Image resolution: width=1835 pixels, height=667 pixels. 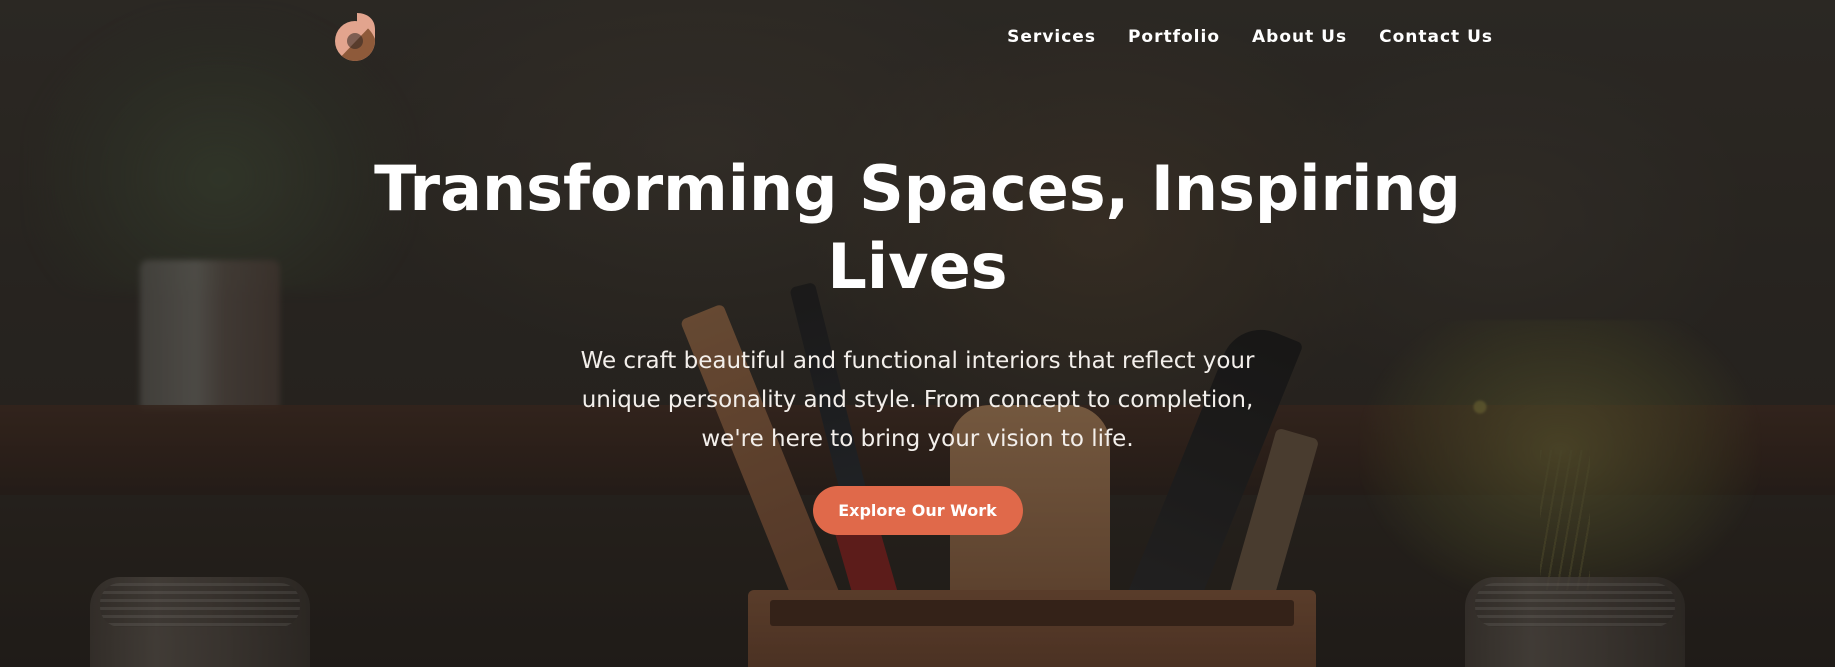 What do you see at coordinates (917, 227) in the screenshot?
I see `hero-title: Transforming Spaces, Inspiring Lives` at bounding box center [917, 227].